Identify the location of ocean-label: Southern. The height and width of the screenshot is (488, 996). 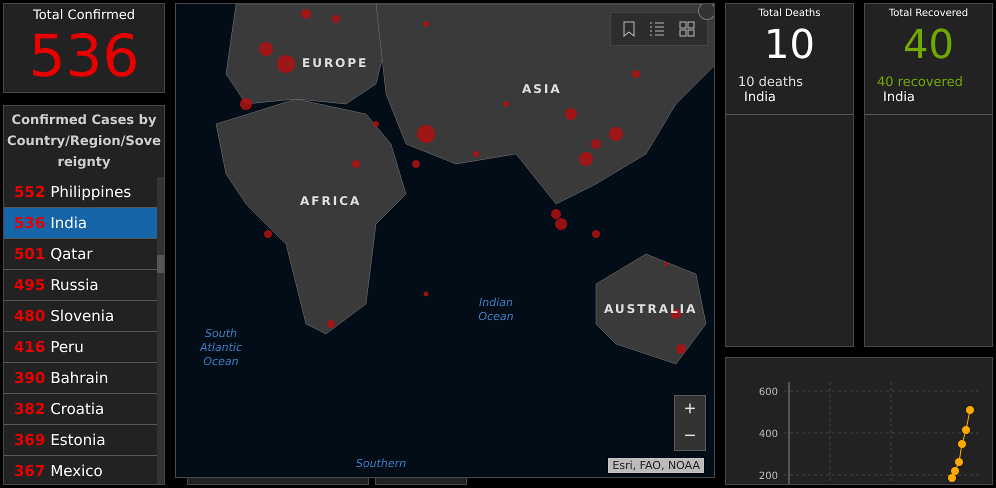
(381, 464).